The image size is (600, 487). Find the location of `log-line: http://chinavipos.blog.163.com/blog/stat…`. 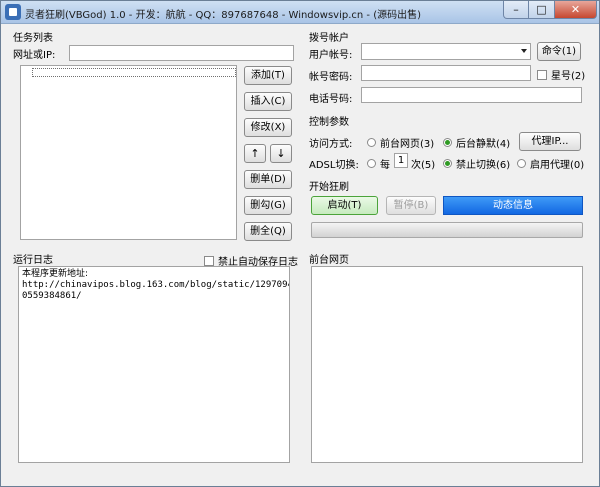

log-line: http://chinavipos.blog.163.com/blog/stat… is located at coordinates (155, 285).